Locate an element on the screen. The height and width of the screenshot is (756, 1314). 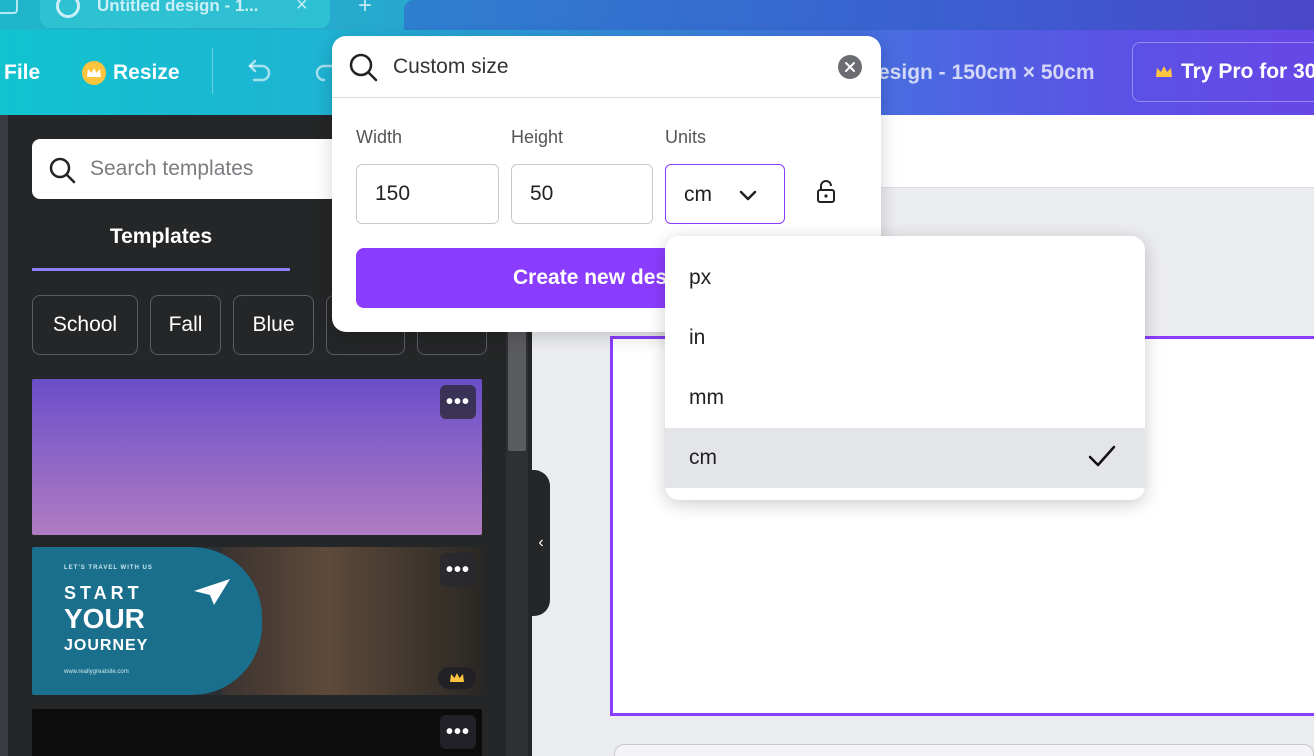
browser-tab: Untitled design - 1... × is located at coordinates (185, 14).